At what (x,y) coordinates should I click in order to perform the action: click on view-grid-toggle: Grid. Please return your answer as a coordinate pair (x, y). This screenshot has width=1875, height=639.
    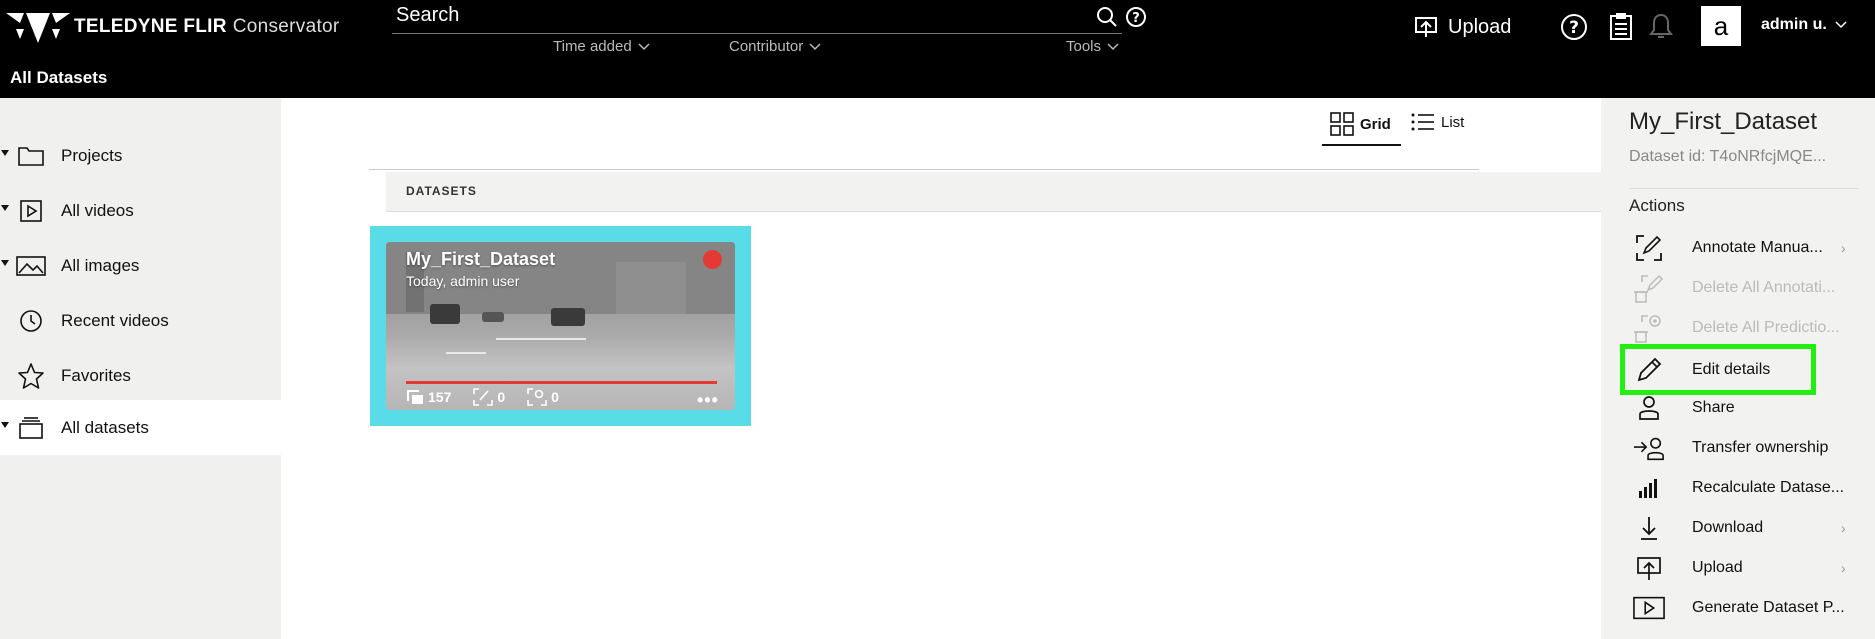
    Looking at the image, I should click on (1361, 129).